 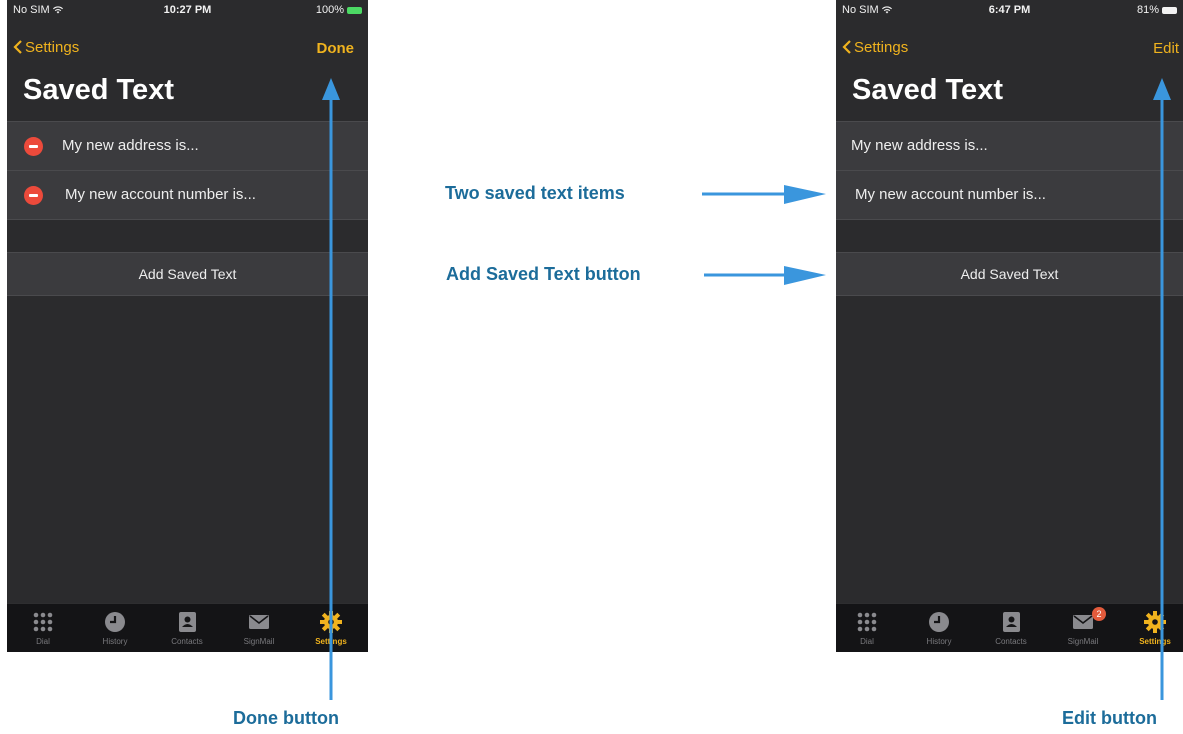 What do you see at coordinates (331, 89) in the screenshot?
I see `arrowhead-done` at bounding box center [331, 89].